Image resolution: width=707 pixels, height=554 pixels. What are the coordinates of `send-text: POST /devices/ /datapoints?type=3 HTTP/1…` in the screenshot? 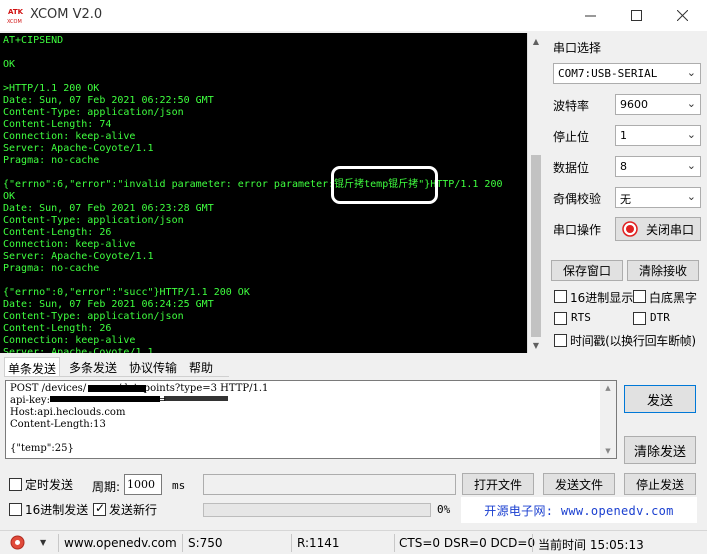 It's located at (139, 418).